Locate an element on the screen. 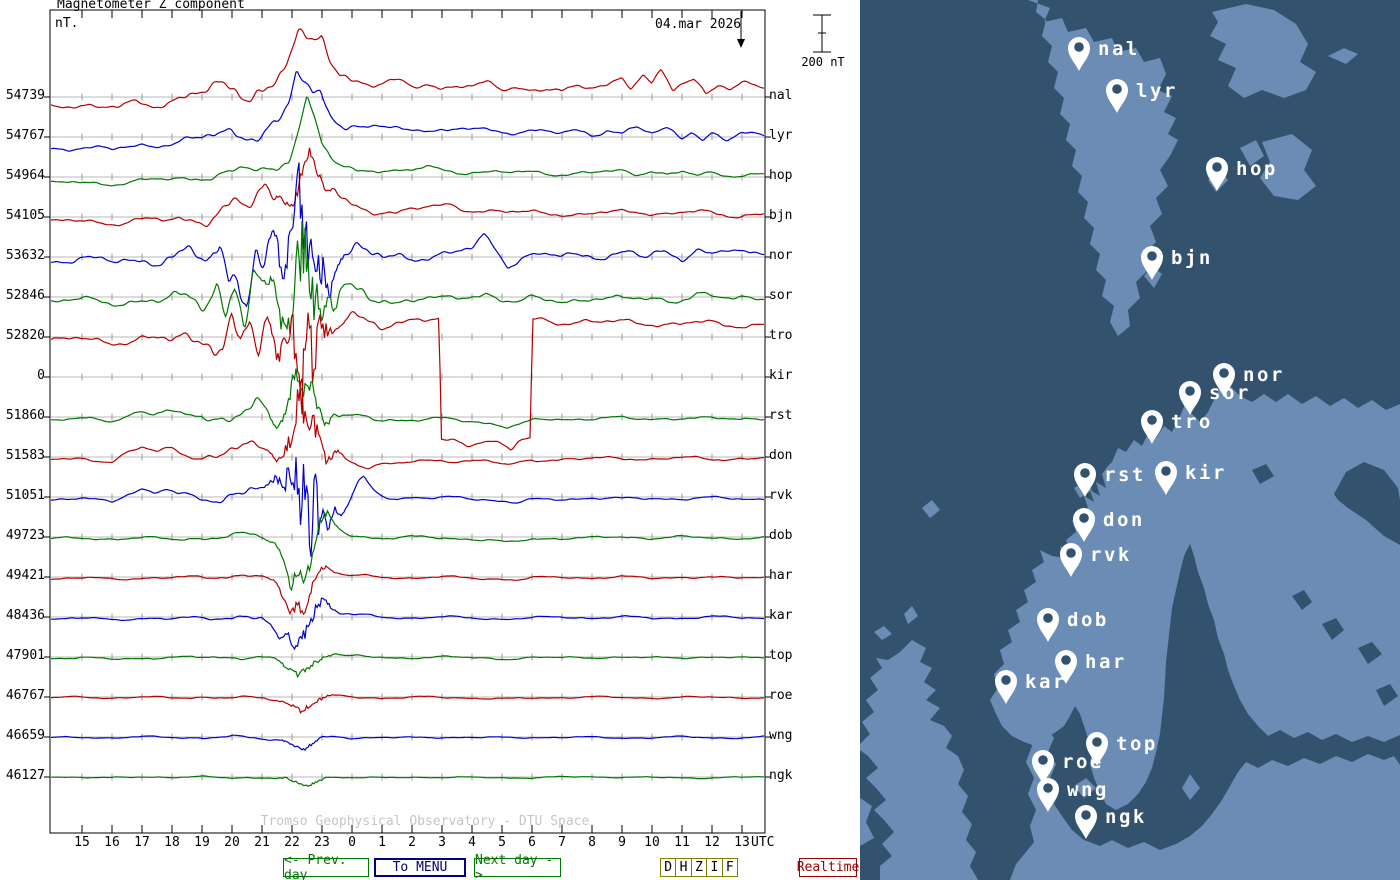 The width and height of the screenshot is (1400, 880). trace-nor is located at coordinates (407, 235).